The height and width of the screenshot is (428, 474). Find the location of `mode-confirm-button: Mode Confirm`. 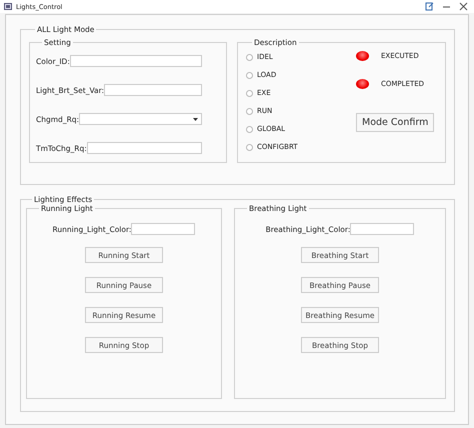

mode-confirm-button: Mode Confirm is located at coordinates (395, 122).